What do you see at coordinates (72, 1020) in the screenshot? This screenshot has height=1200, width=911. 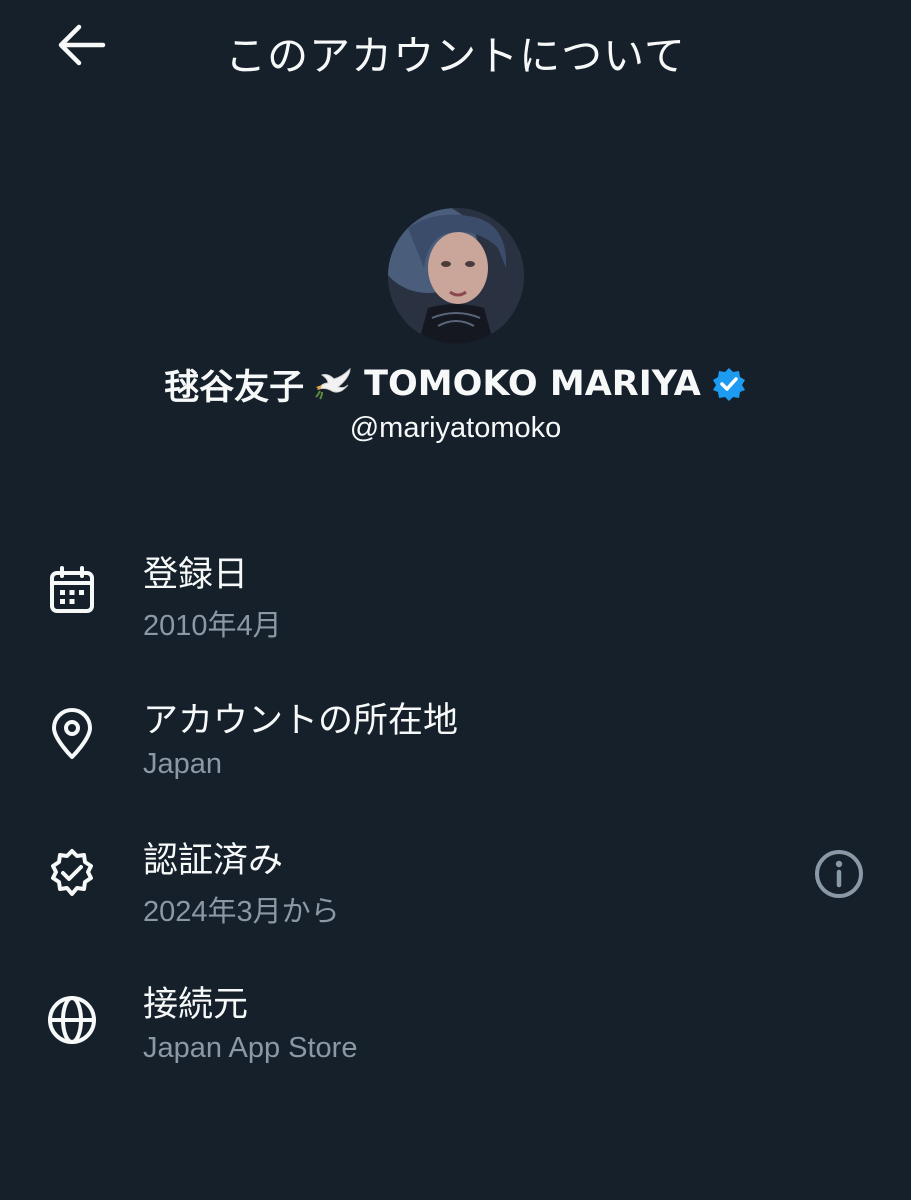 I see `globe-icon` at bounding box center [72, 1020].